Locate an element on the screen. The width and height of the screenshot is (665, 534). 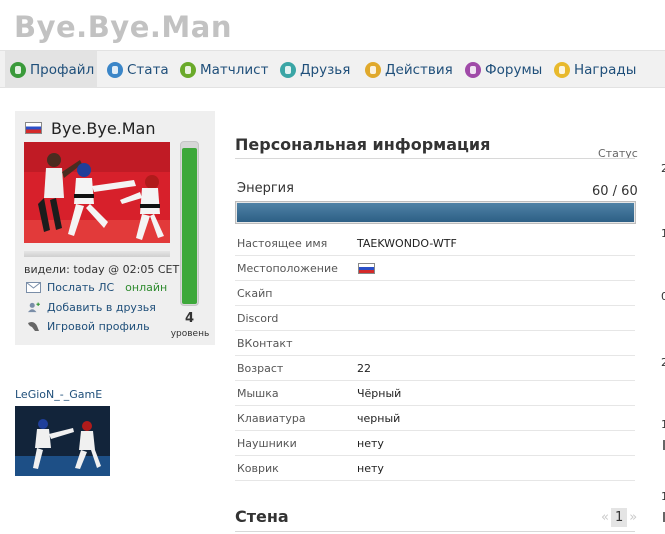
page-title: Bye.Bye.Man is located at coordinates (123, 27).